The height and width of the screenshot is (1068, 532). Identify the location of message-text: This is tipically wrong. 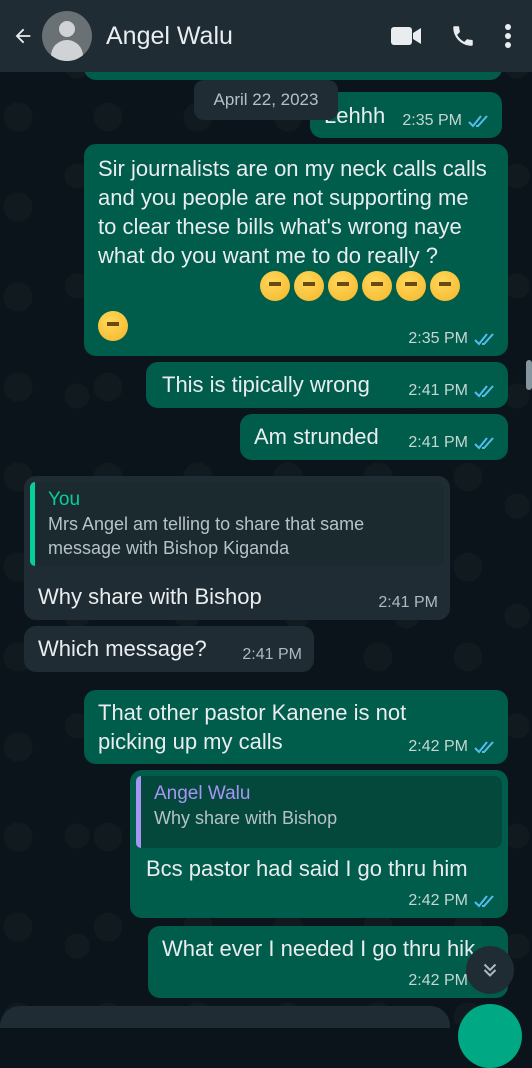
(266, 384).